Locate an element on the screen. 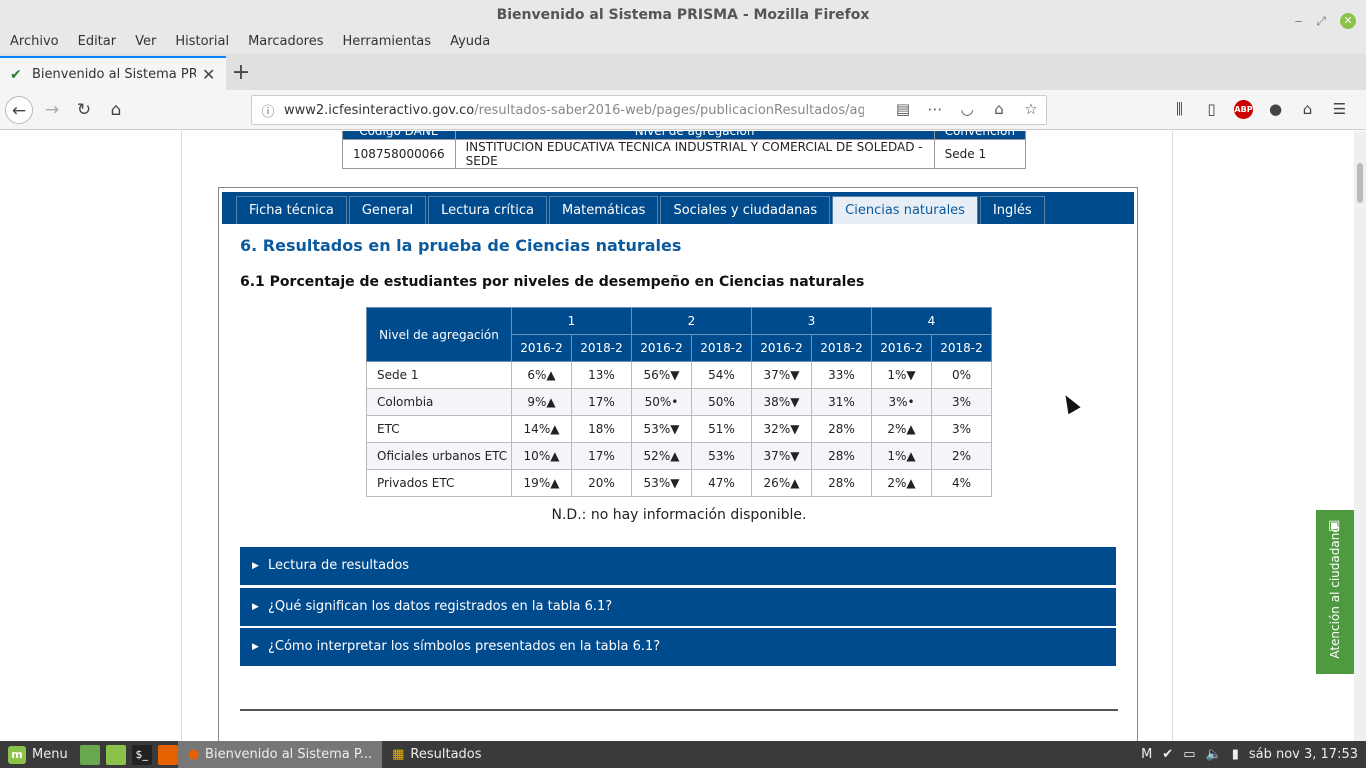 The image size is (1366, 768). nd-note: N.D.: no hay información disponible. is located at coordinates (679, 515).